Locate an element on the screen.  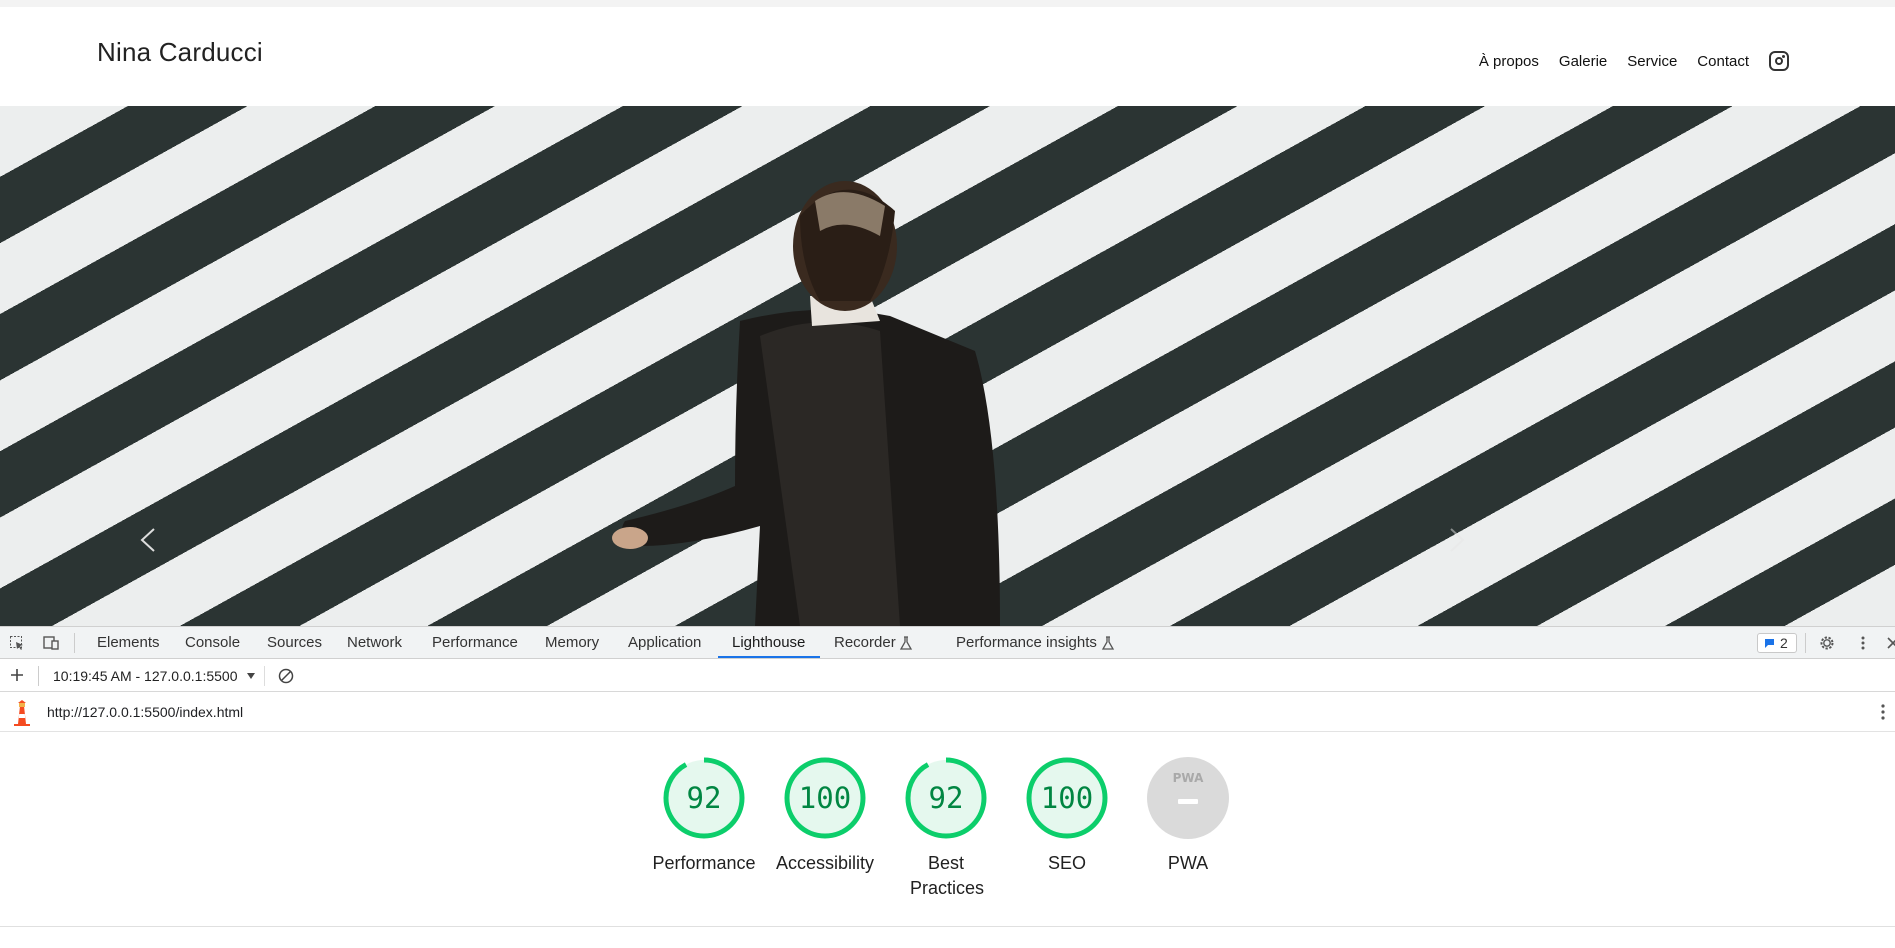
issues-badge: 2 is located at coordinates (1777, 643).